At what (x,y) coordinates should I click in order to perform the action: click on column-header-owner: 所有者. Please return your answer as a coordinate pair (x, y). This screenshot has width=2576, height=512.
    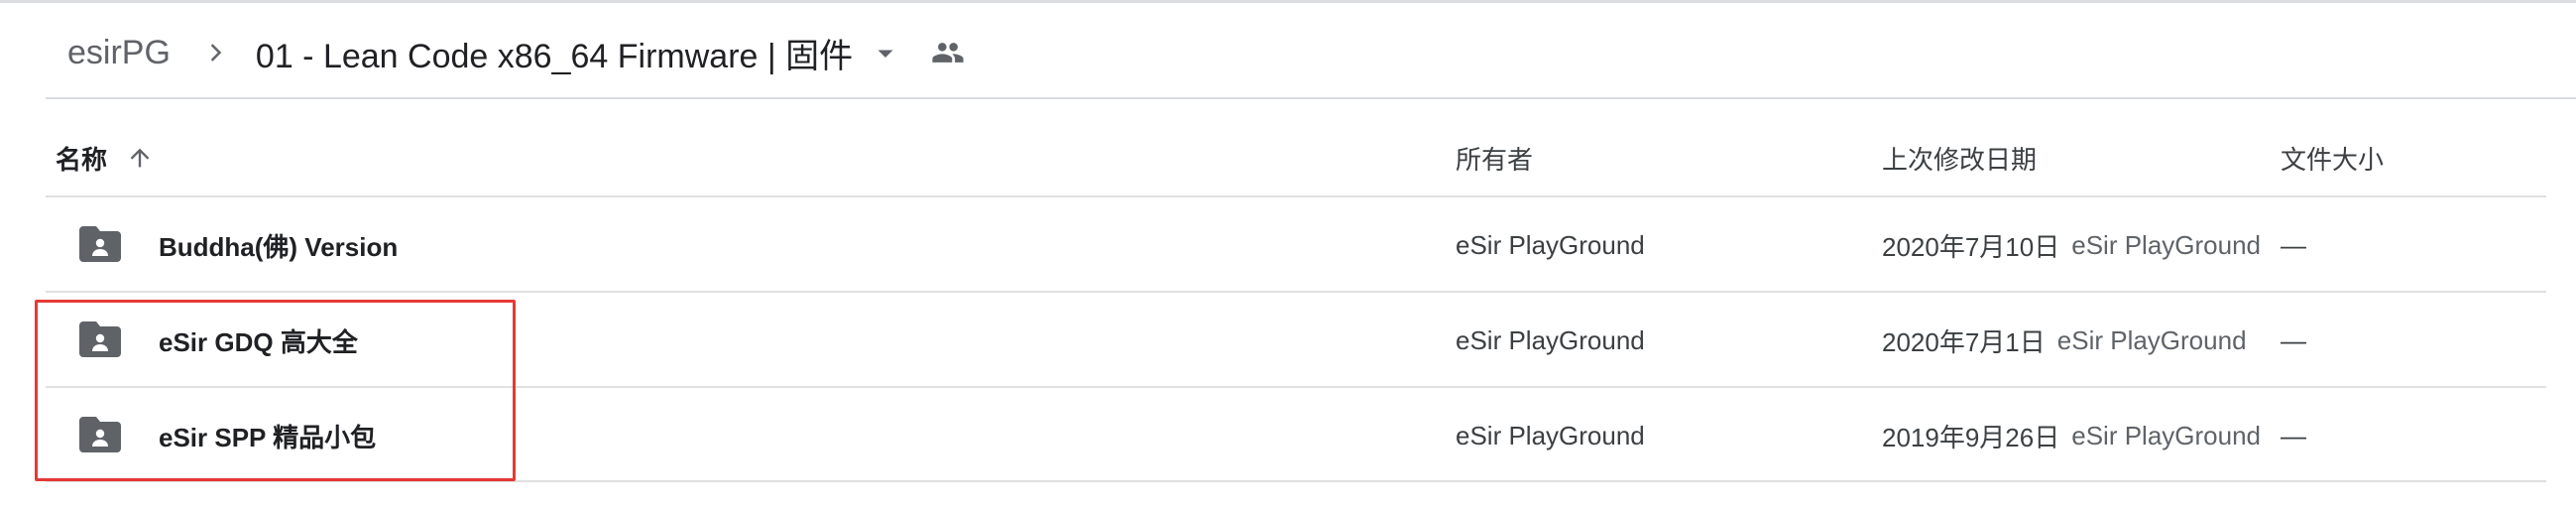
    Looking at the image, I should click on (1495, 158).